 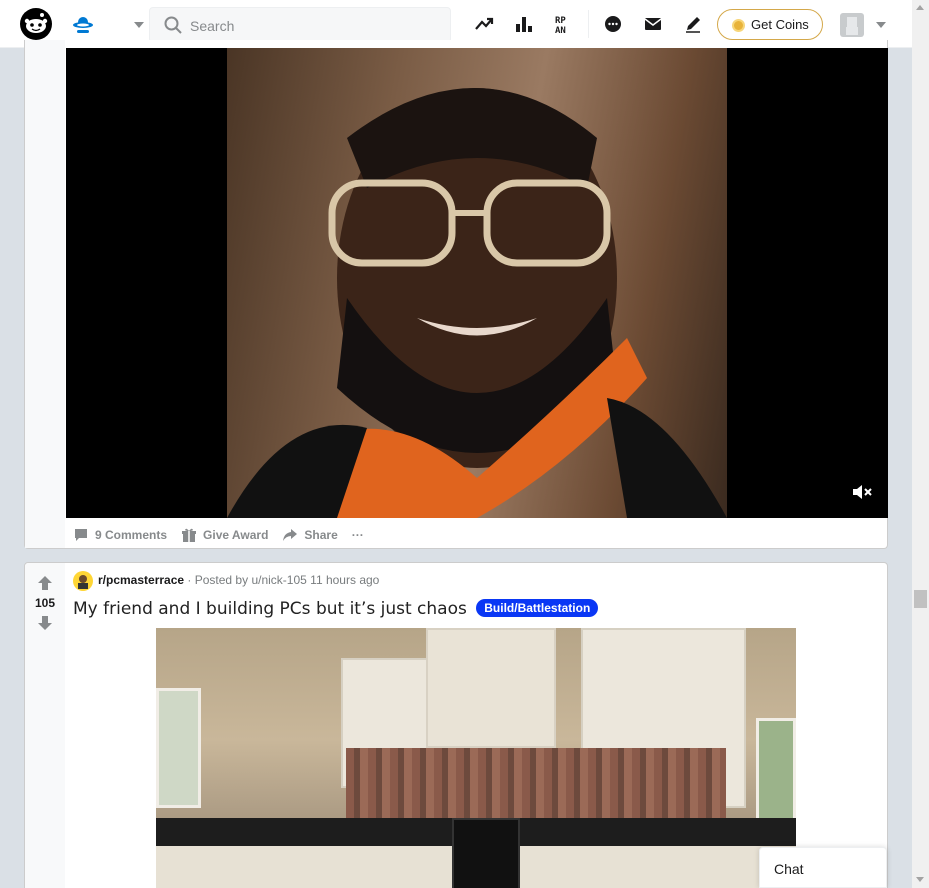 I want to click on kitchen-window-left, so click(x=178, y=748).